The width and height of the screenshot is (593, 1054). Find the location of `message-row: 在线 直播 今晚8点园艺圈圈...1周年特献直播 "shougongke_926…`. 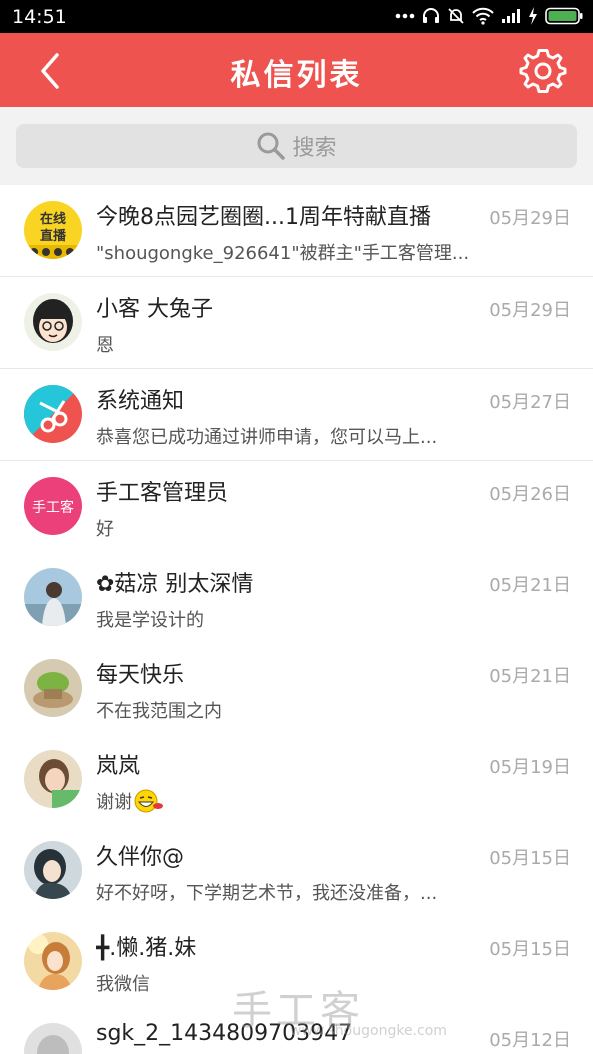

message-row: 在线 直播 今晚8点园艺圈圈...1周年特献直播 "shougongke_926… is located at coordinates (296, 231).